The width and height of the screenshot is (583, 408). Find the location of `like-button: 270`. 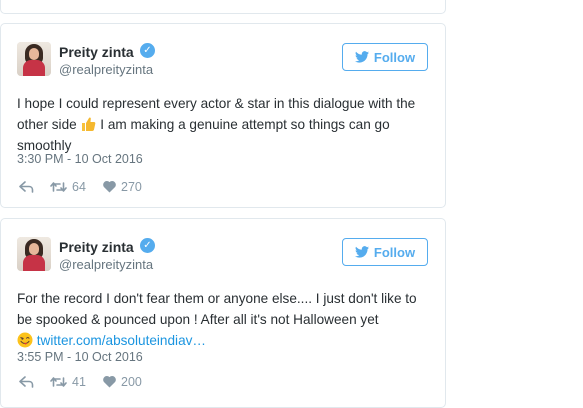

like-button: 270 is located at coordinates (122, 187).